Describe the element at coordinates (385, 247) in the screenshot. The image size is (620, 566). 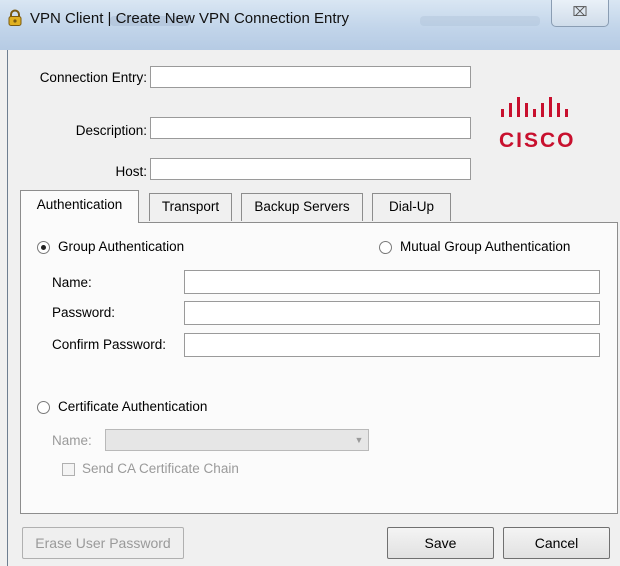
I see `mutual-auth-radio` at that location.